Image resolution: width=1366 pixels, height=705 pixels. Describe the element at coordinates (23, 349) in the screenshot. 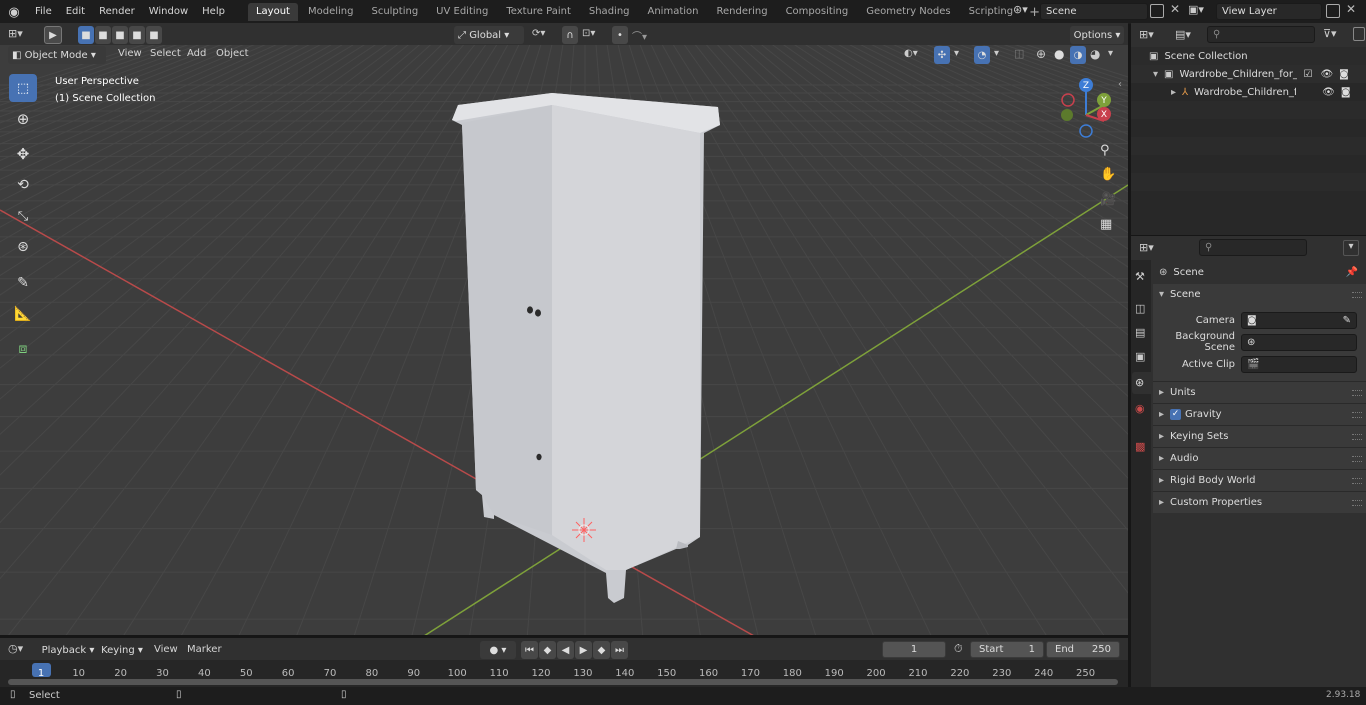

I see `add-cube-tool-icon: ⧈` at that location.